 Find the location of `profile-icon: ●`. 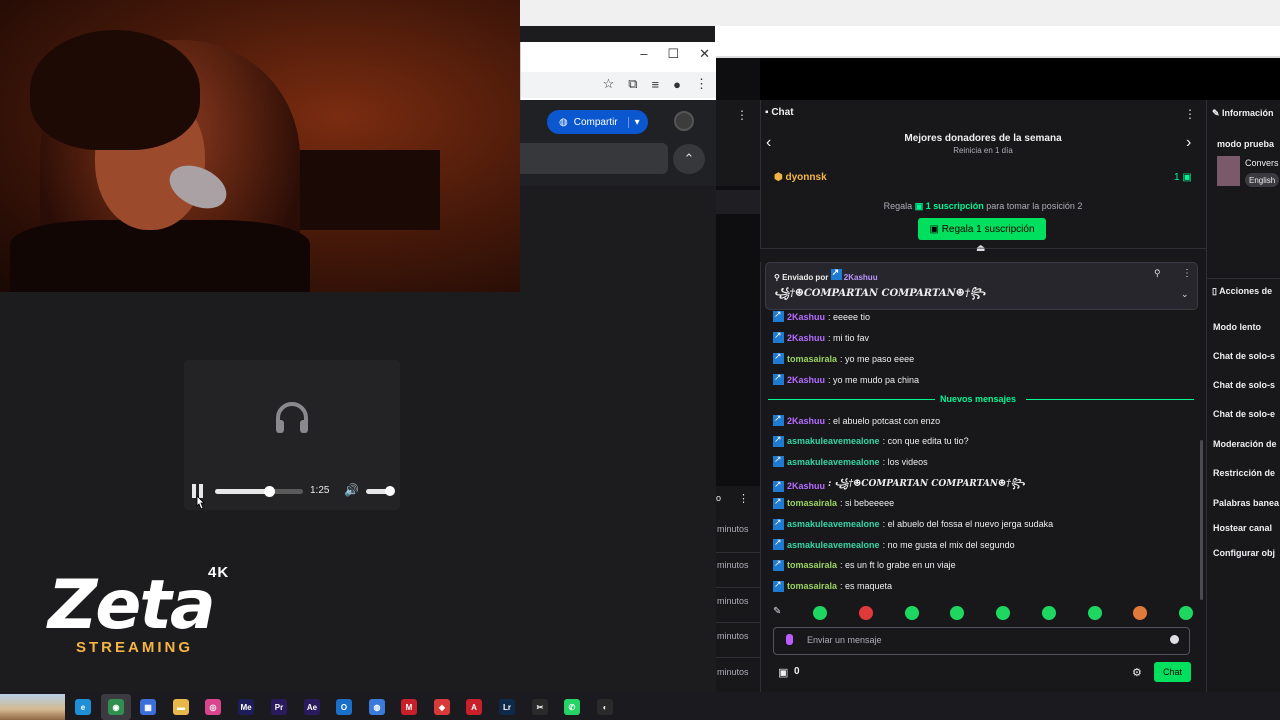

profile-icon: ● is located at coordinates (677, 84).